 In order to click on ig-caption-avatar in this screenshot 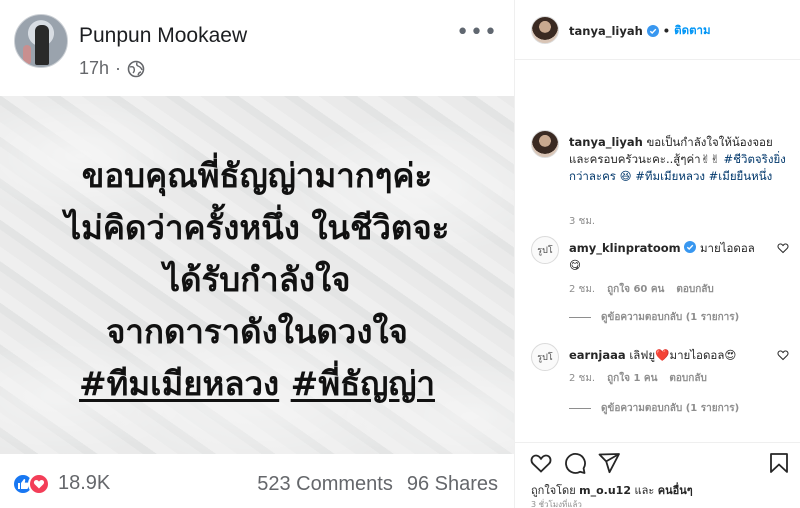, I will do `click(545, 144)`.